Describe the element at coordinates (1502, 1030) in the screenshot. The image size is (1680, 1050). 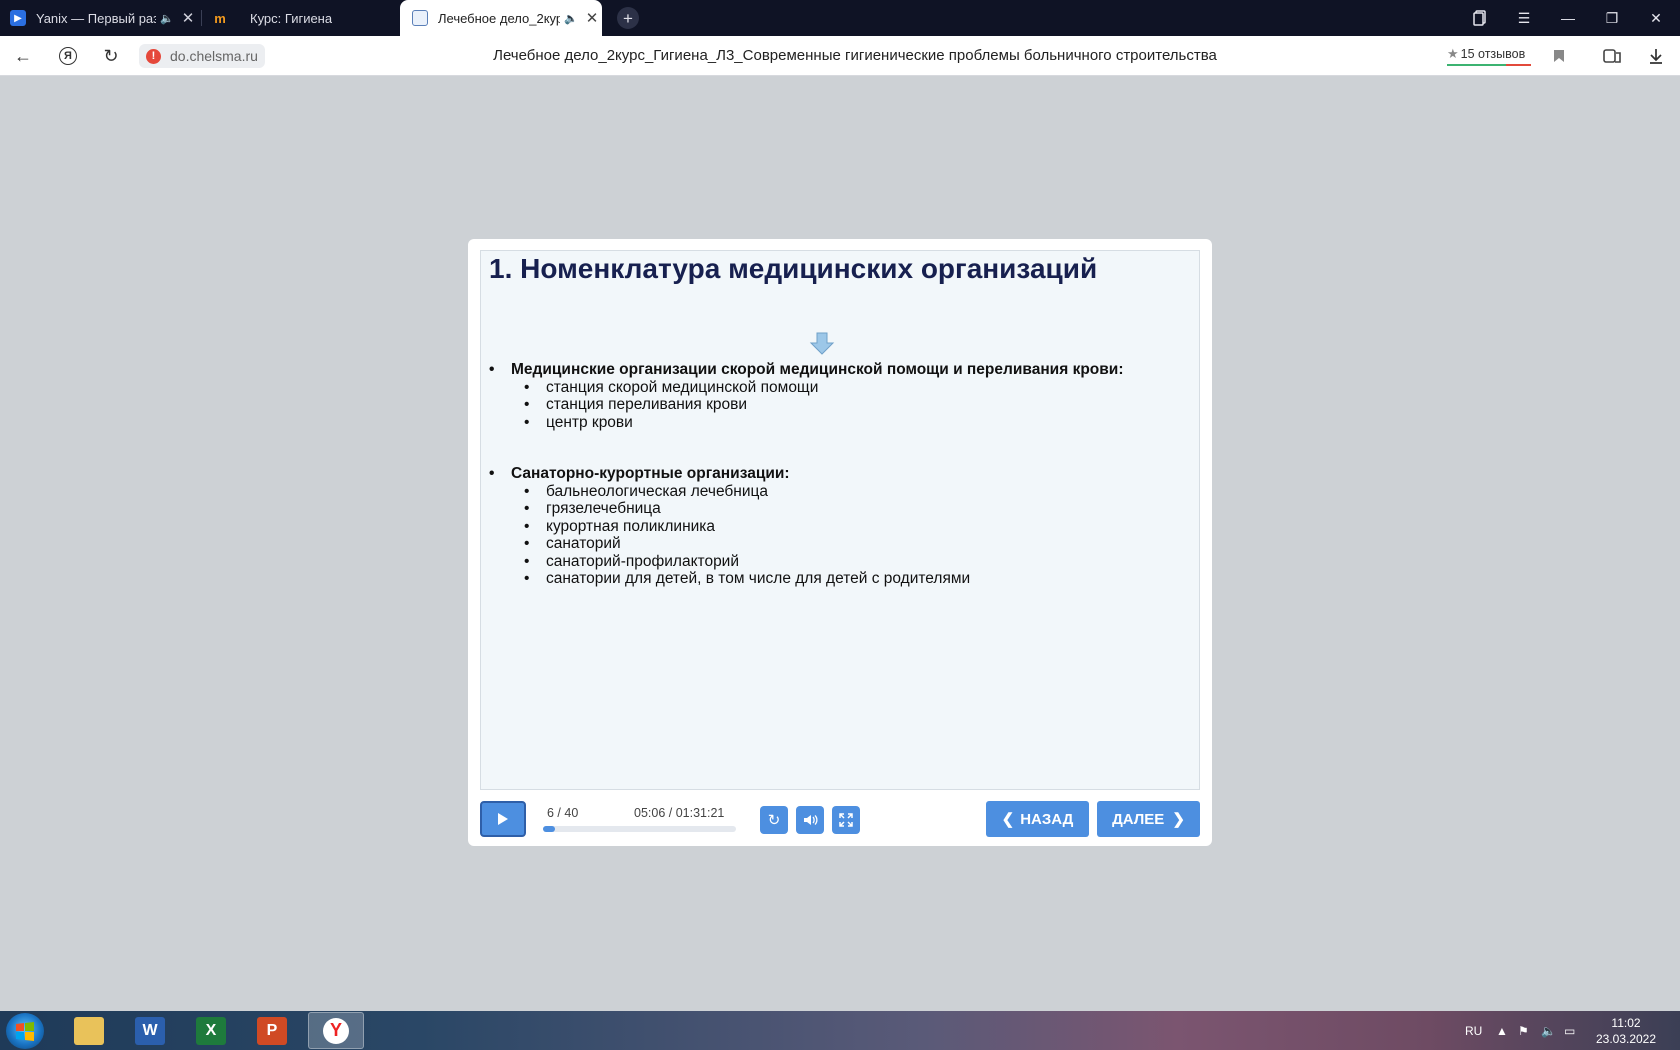
I see `tray-expand-icon: ▲` at that location.